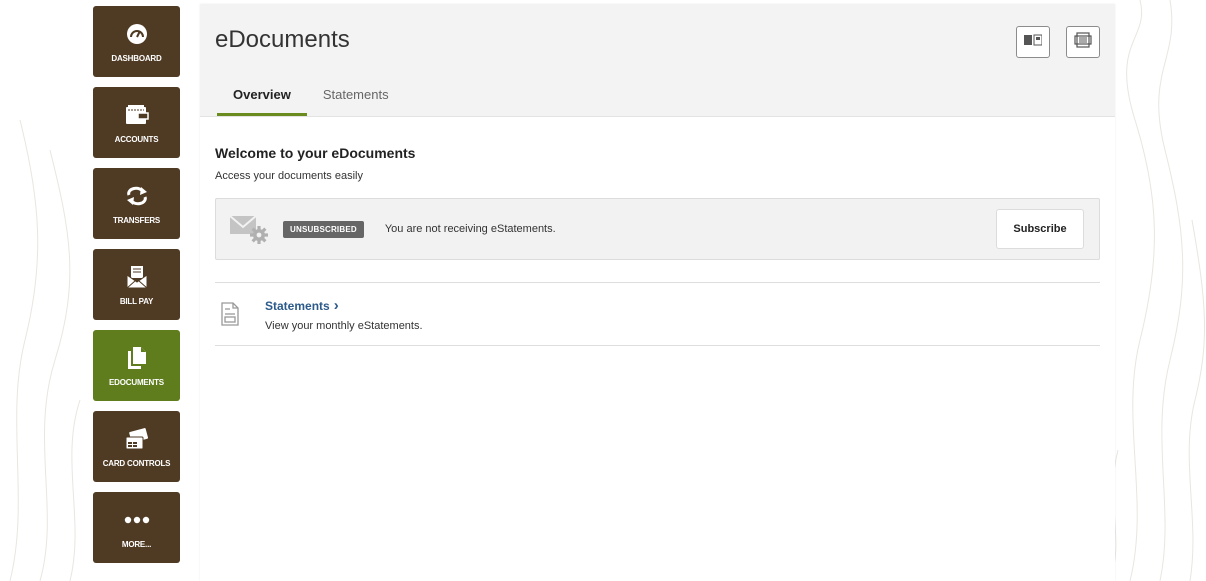 The image size is (1206, 581). I want to click on mail-settings-icon, so click(250, 229).